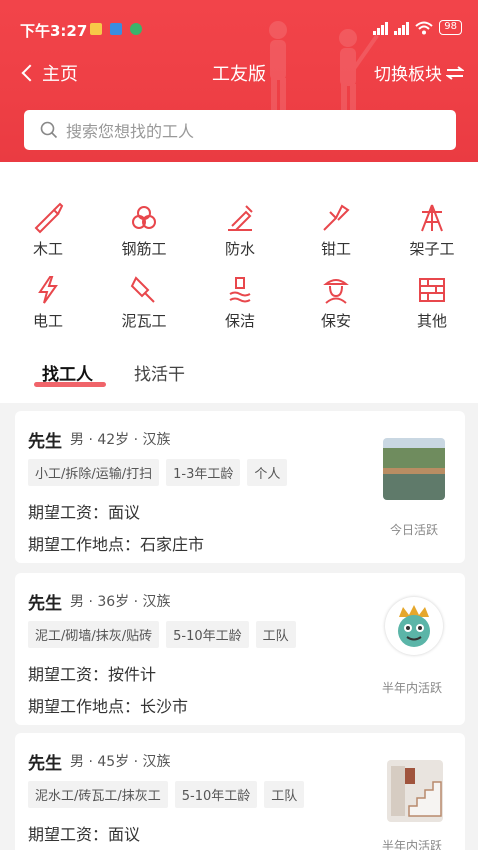  I want to click on category-label: 电工, so click(47, 321).